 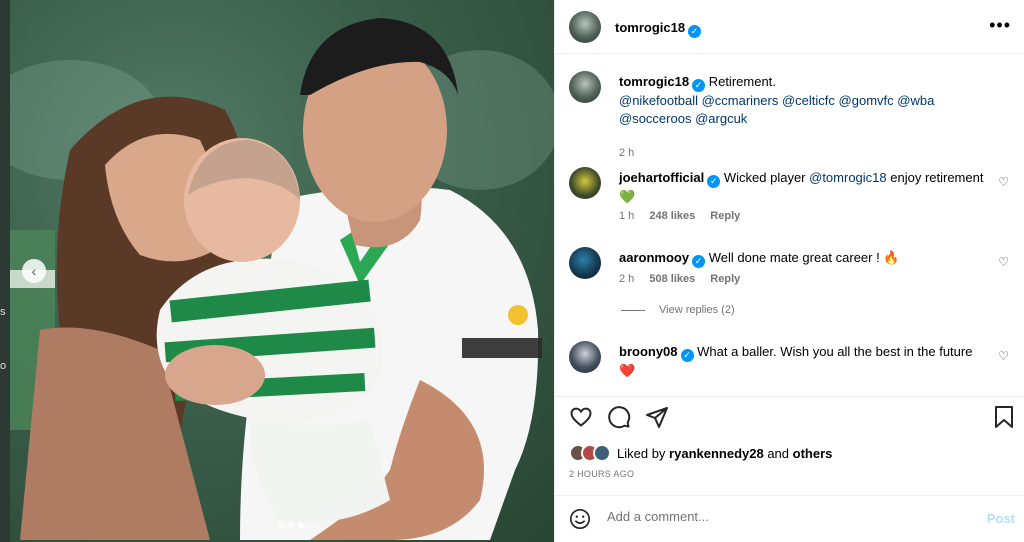 I want to click on liked-by-mid: and, so click(x=778, y=453).